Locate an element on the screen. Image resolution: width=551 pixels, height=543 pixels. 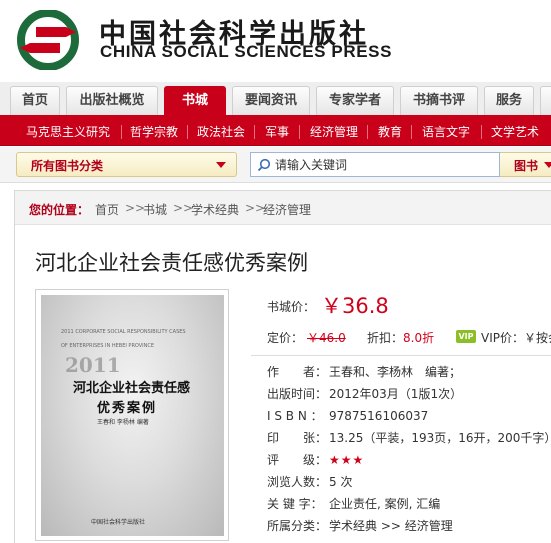
detail-value: 学术经典 >> 经济管理 is located at coordinates (391, 526).